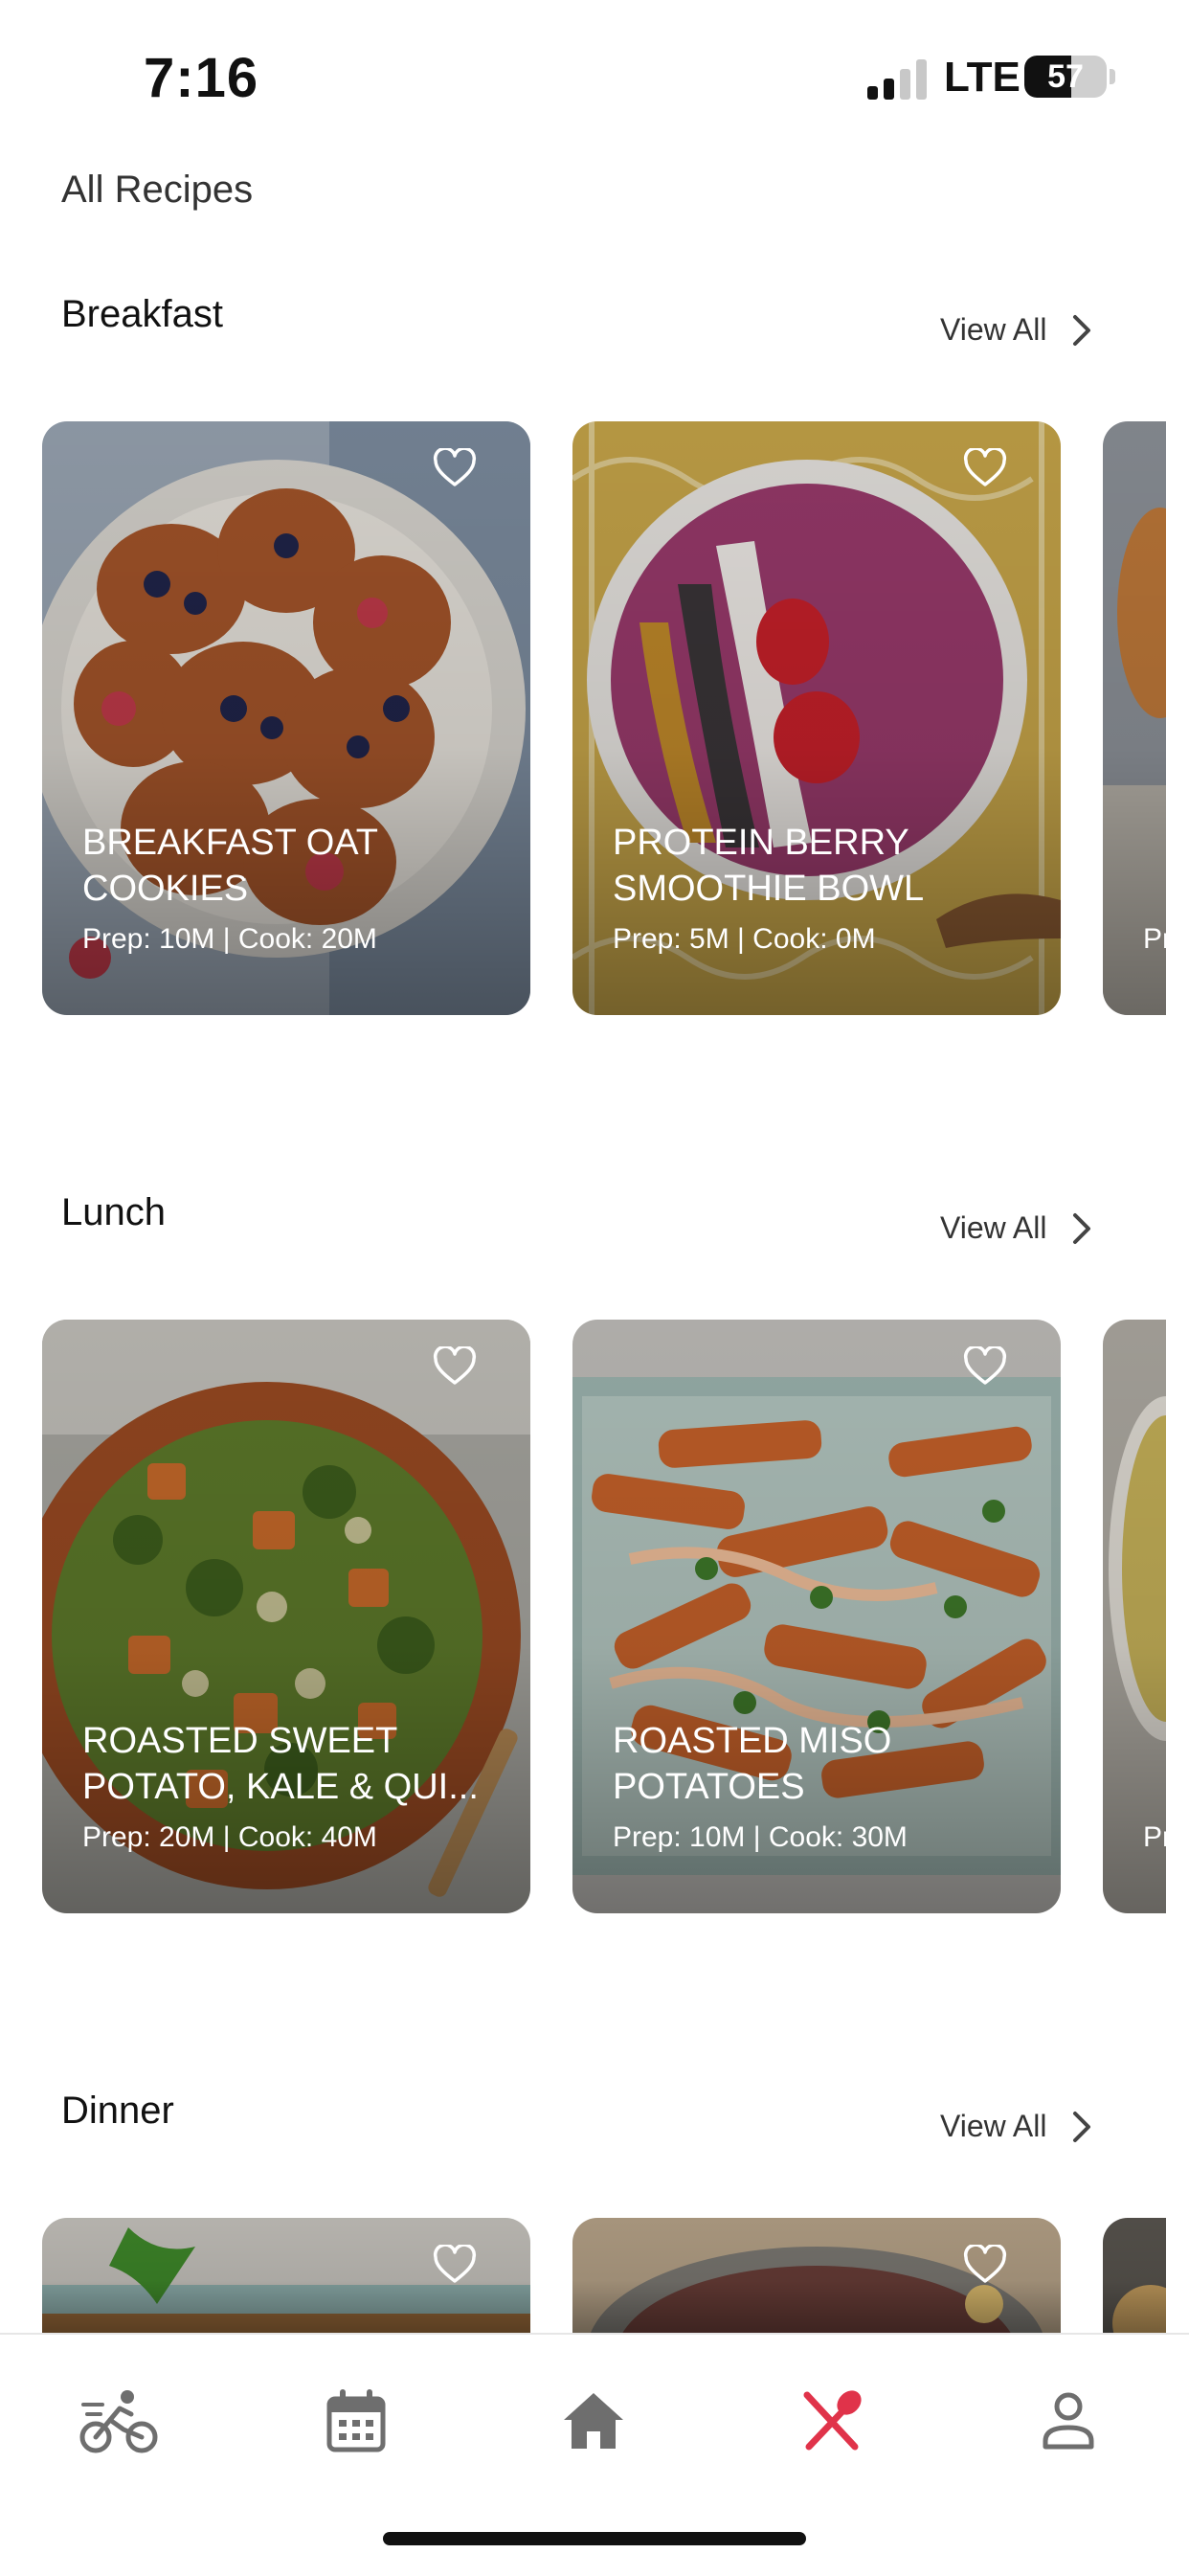 This screenshot has width=1189, height=2576. Describe the element at coordinates (229, 939) in the screenshot. I see `recipe-time: Prep: 10M | Cook: 20M` at that location.